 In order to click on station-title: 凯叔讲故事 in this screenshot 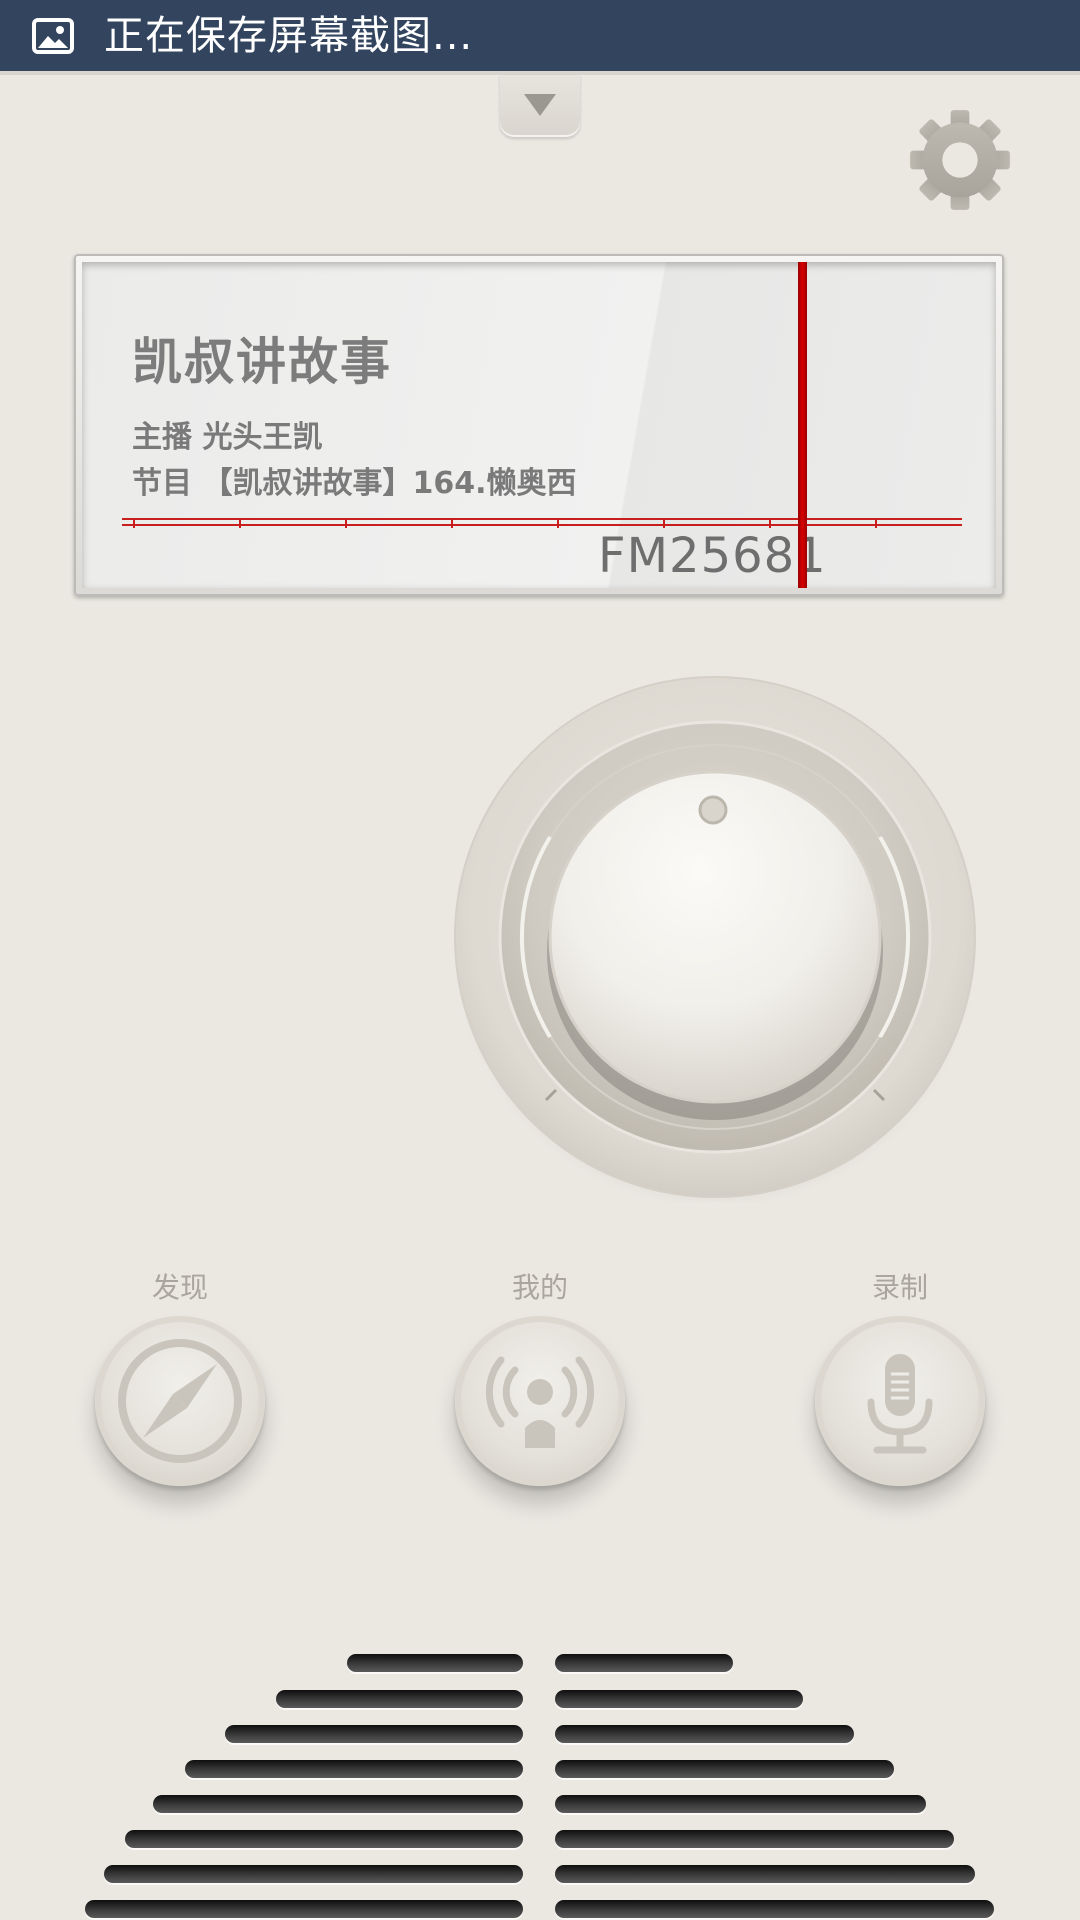, I will do `click(262, 362)`.